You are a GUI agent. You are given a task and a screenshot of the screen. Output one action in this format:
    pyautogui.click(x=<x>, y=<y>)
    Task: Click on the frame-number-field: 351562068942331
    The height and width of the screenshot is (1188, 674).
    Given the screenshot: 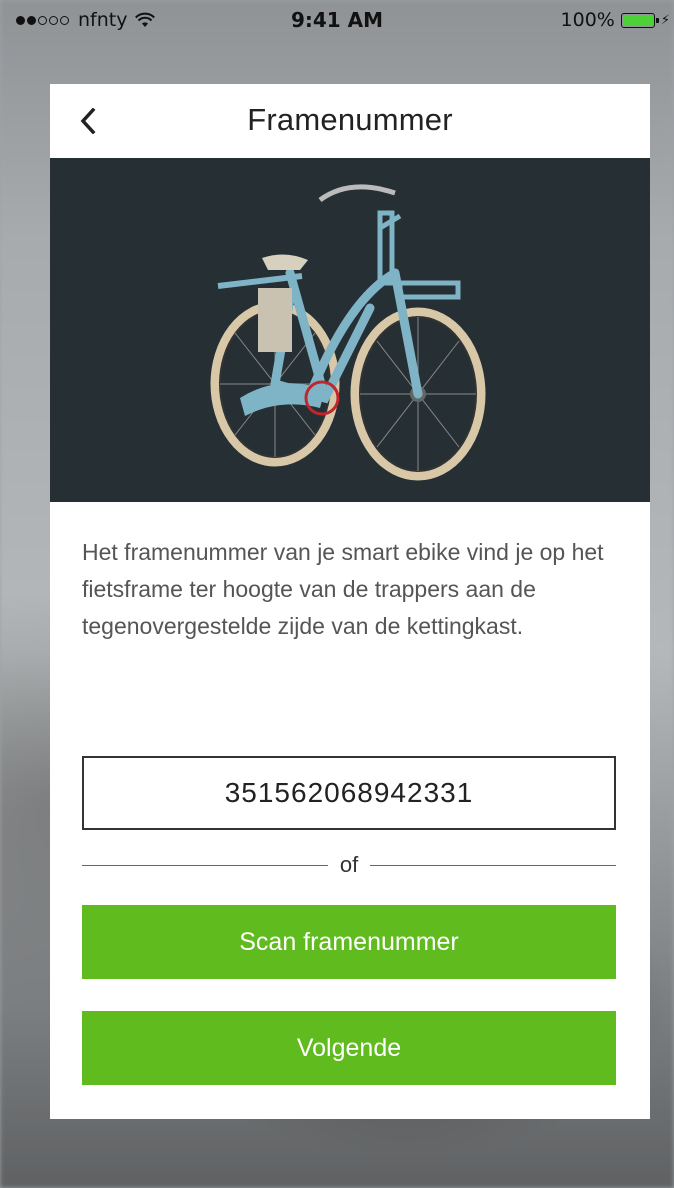 What is the action you would take?
    pyautogui.click(x=349, y=793)
    